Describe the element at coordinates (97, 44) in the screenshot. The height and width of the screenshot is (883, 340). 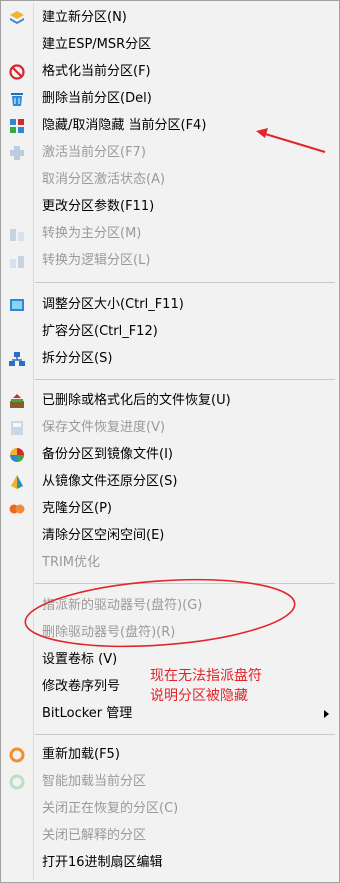
I see `menu-item-label: 建立ESP/MSR分区` at that location.